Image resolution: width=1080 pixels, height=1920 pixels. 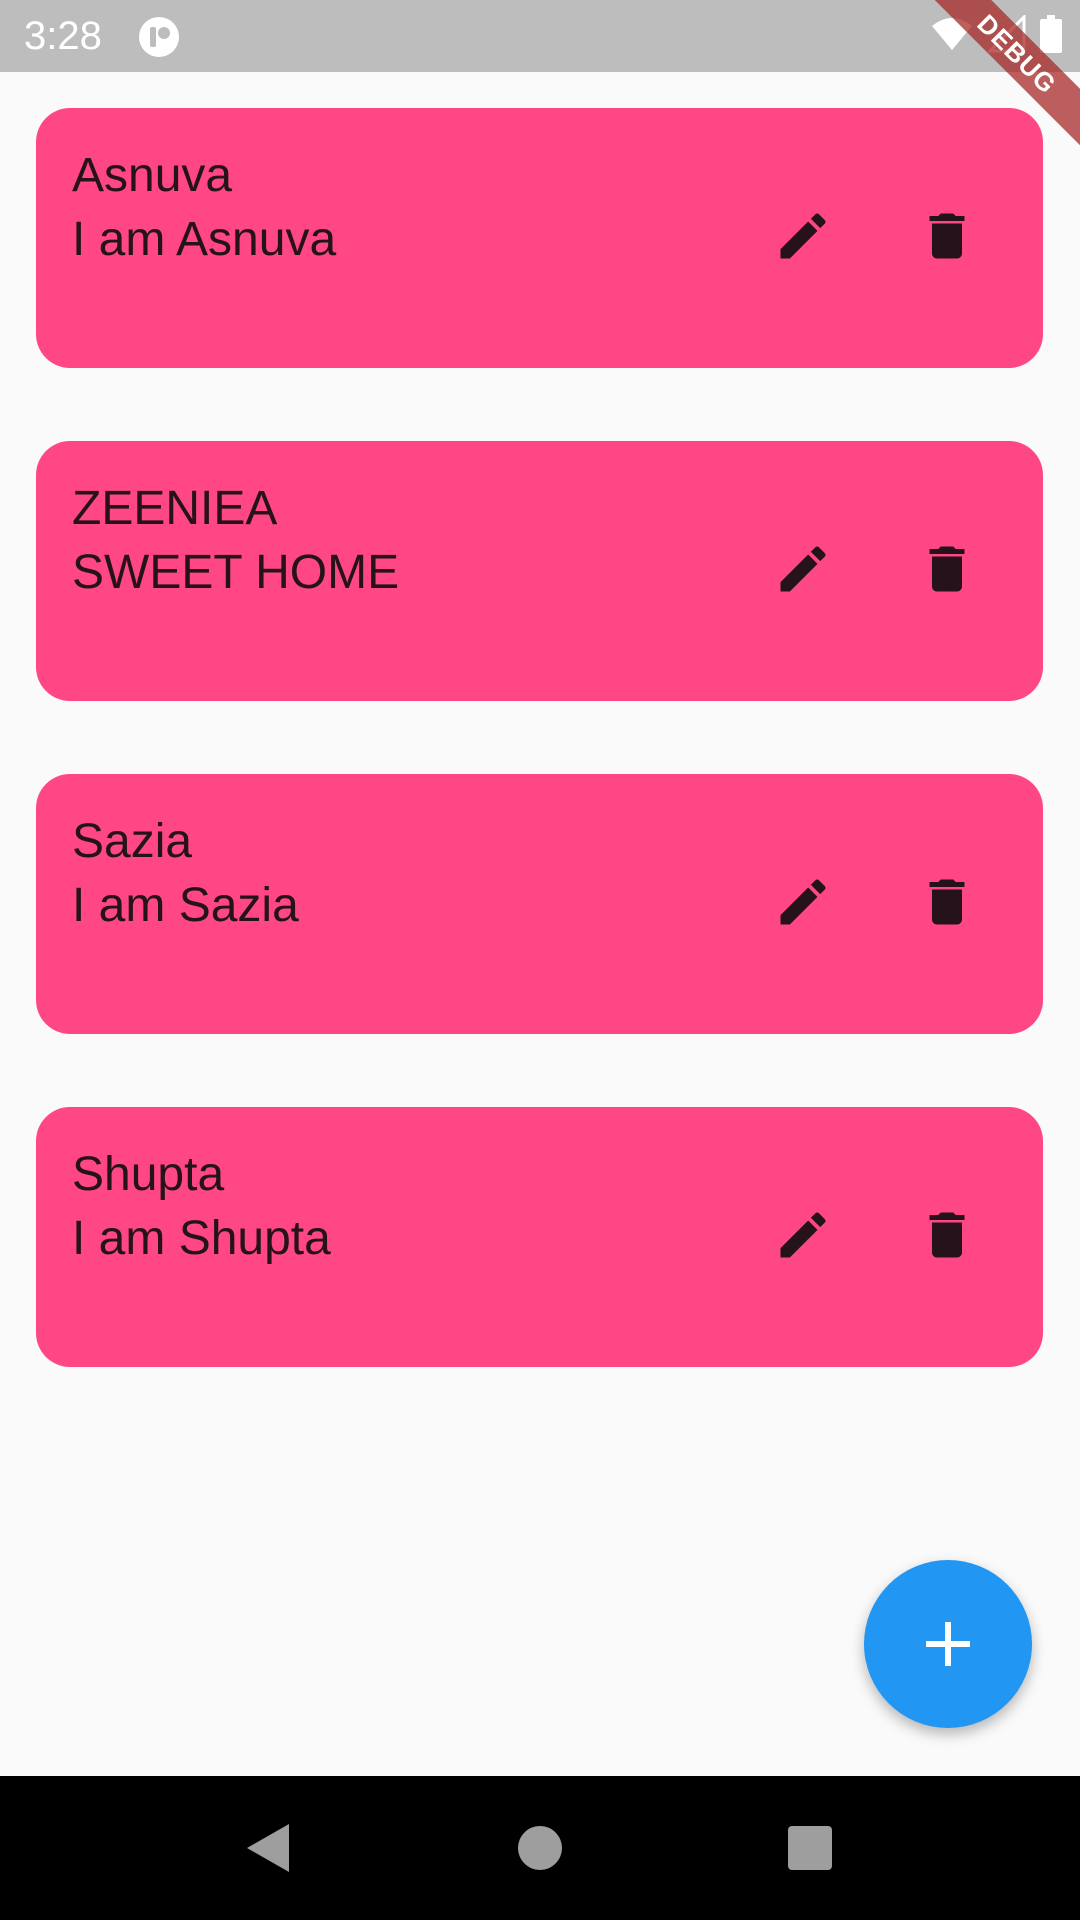 I want to click on note-body: I am Shupta, so click(x=201, y=1238).